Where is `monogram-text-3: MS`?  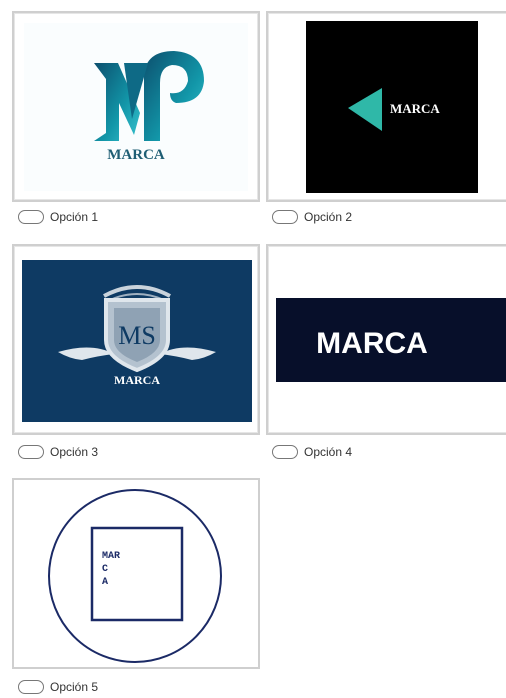
monogram-text-3: MS is located at coordinates (137, 335).